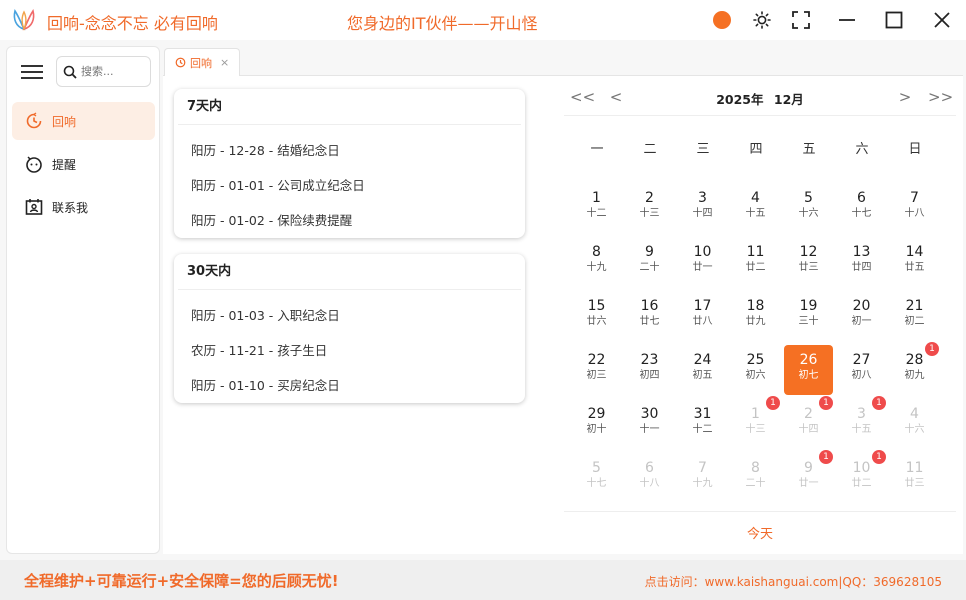 Image resolution: width=966 pixels, height=600 pixels. What do you see at coordinates (442, 23) in the screenshot?
I see `app-slogan: 您身边的IT伙伴——开山怪` at bounding box center [442, 23].